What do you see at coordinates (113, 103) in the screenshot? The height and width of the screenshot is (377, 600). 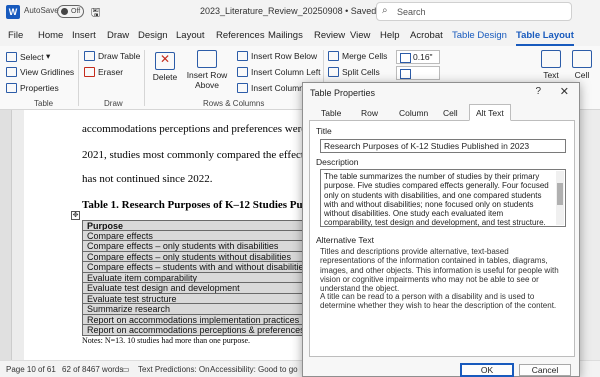 I see `group-label-draw: Draw` at bounding box center [113, 103].